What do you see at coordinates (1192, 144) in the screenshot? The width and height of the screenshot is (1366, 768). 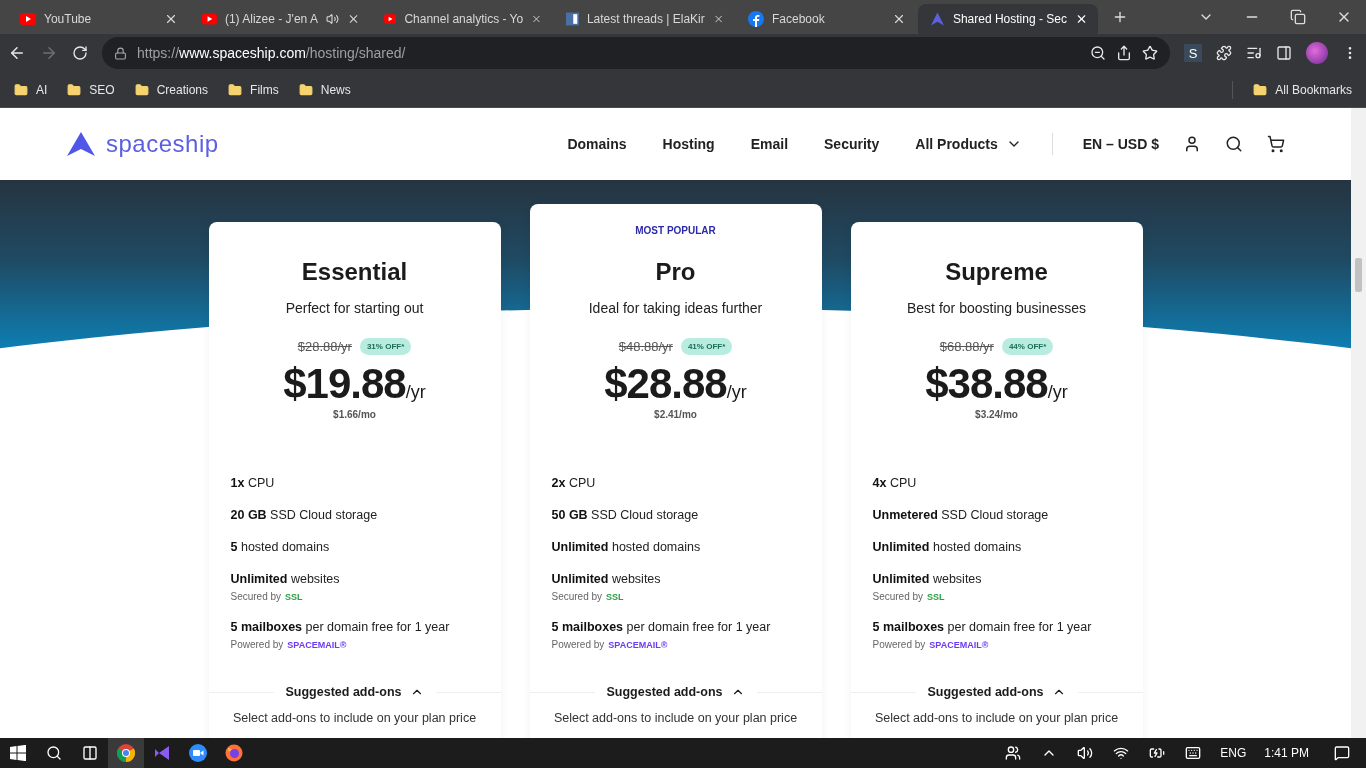 I see `user-icon` at bounding box center [1192, 144].